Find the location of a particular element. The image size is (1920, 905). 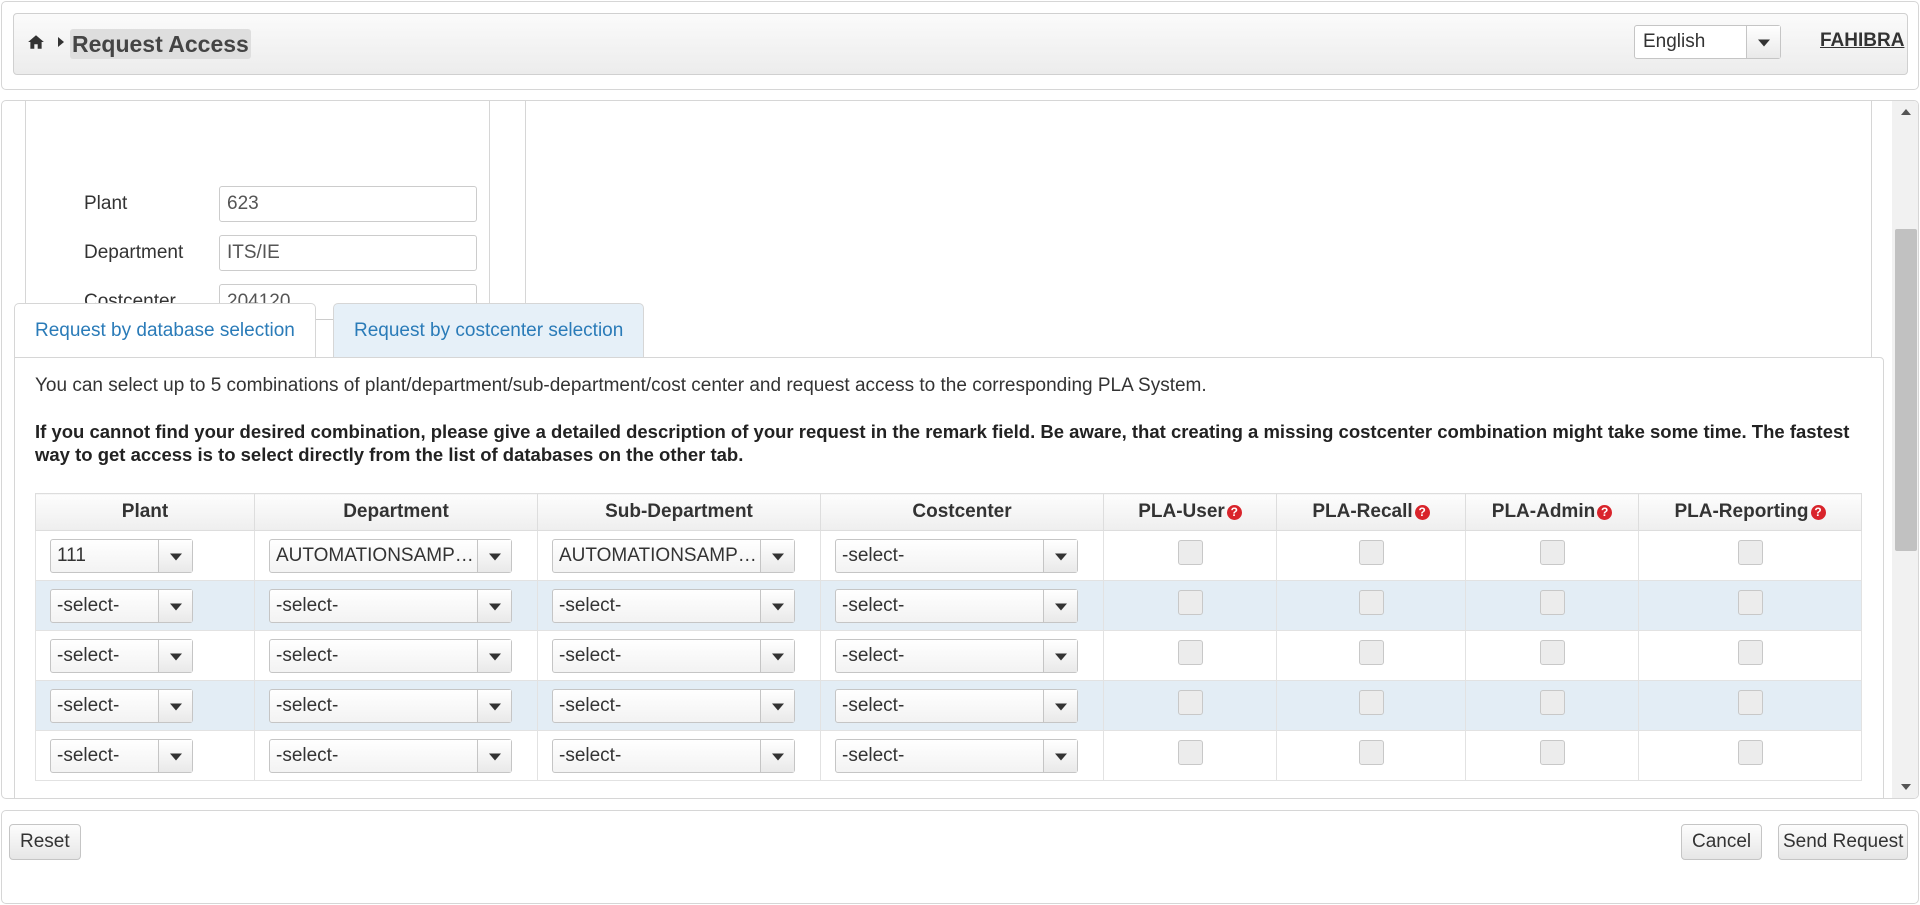

footer-panel: Reset Cancel Send Request is located at coordinates (960, 857).